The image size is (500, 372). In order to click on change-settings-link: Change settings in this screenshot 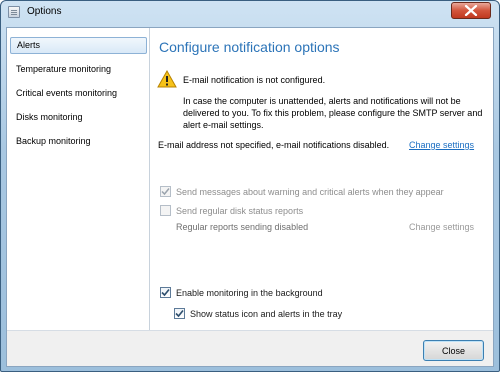, I will do `click(441, 145)`.